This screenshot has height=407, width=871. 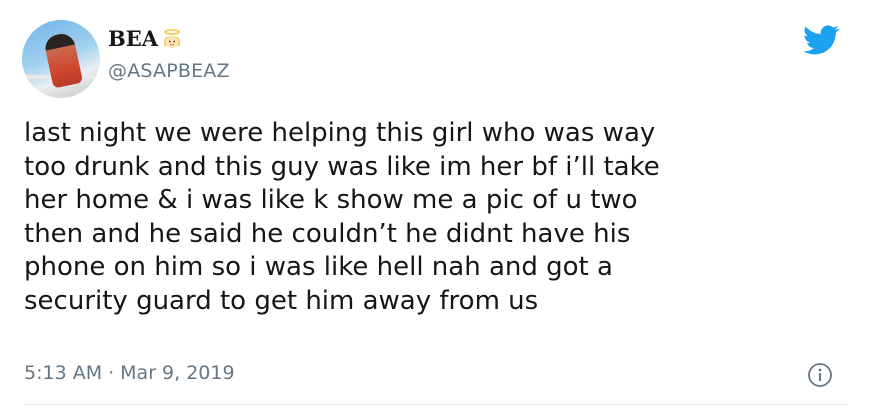 I want to click on avatar, so click(x=61, y=59).